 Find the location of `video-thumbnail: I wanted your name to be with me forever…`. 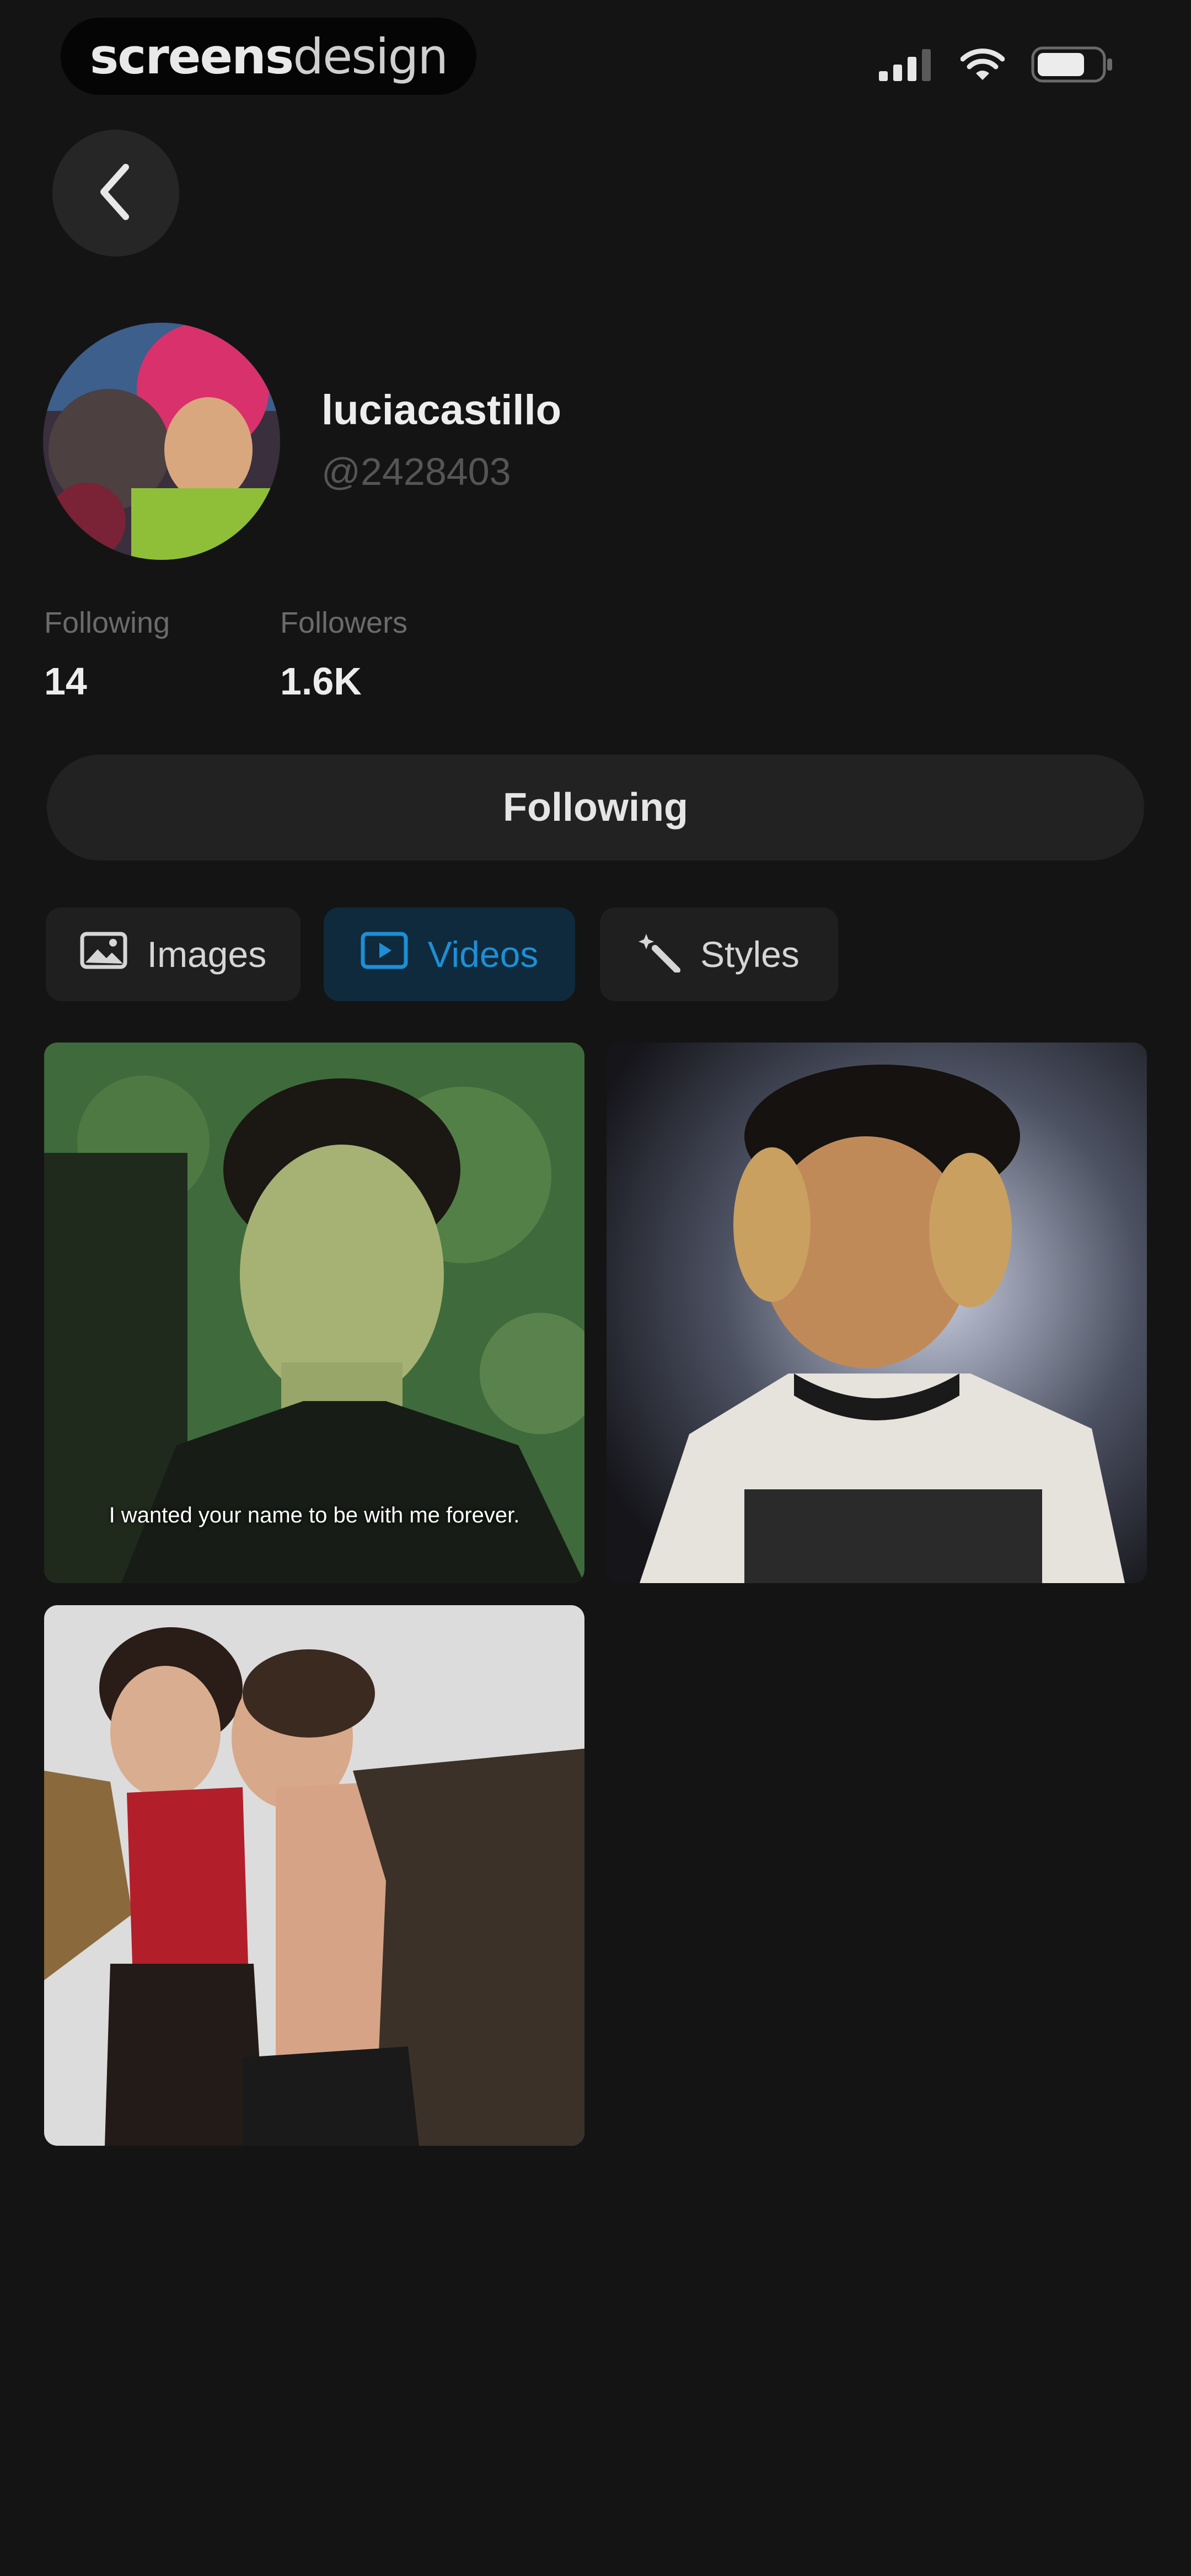

video-thumbnail: I wanted your name to be with me forever… is located at coordinates (314, 1313).